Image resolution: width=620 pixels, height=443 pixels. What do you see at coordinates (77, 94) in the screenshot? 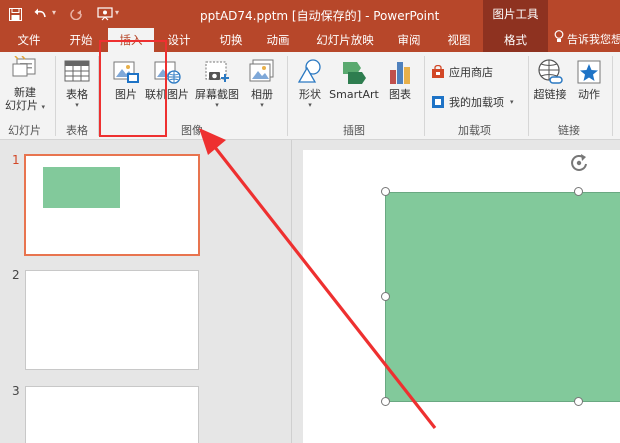
I see `table-label: 表格` at bounding box center [77, 94].